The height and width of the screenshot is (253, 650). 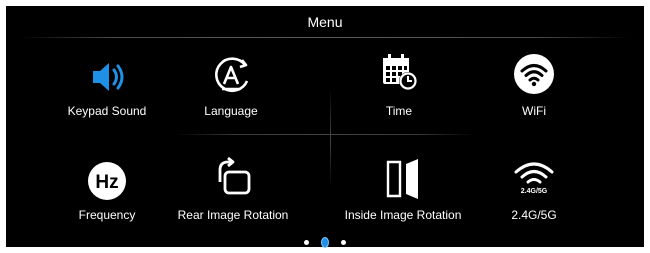 What do you see at coordinates (403, 178) in the screenshot?
I see `mirror-flip-icon` at bounding box center [403, 178].